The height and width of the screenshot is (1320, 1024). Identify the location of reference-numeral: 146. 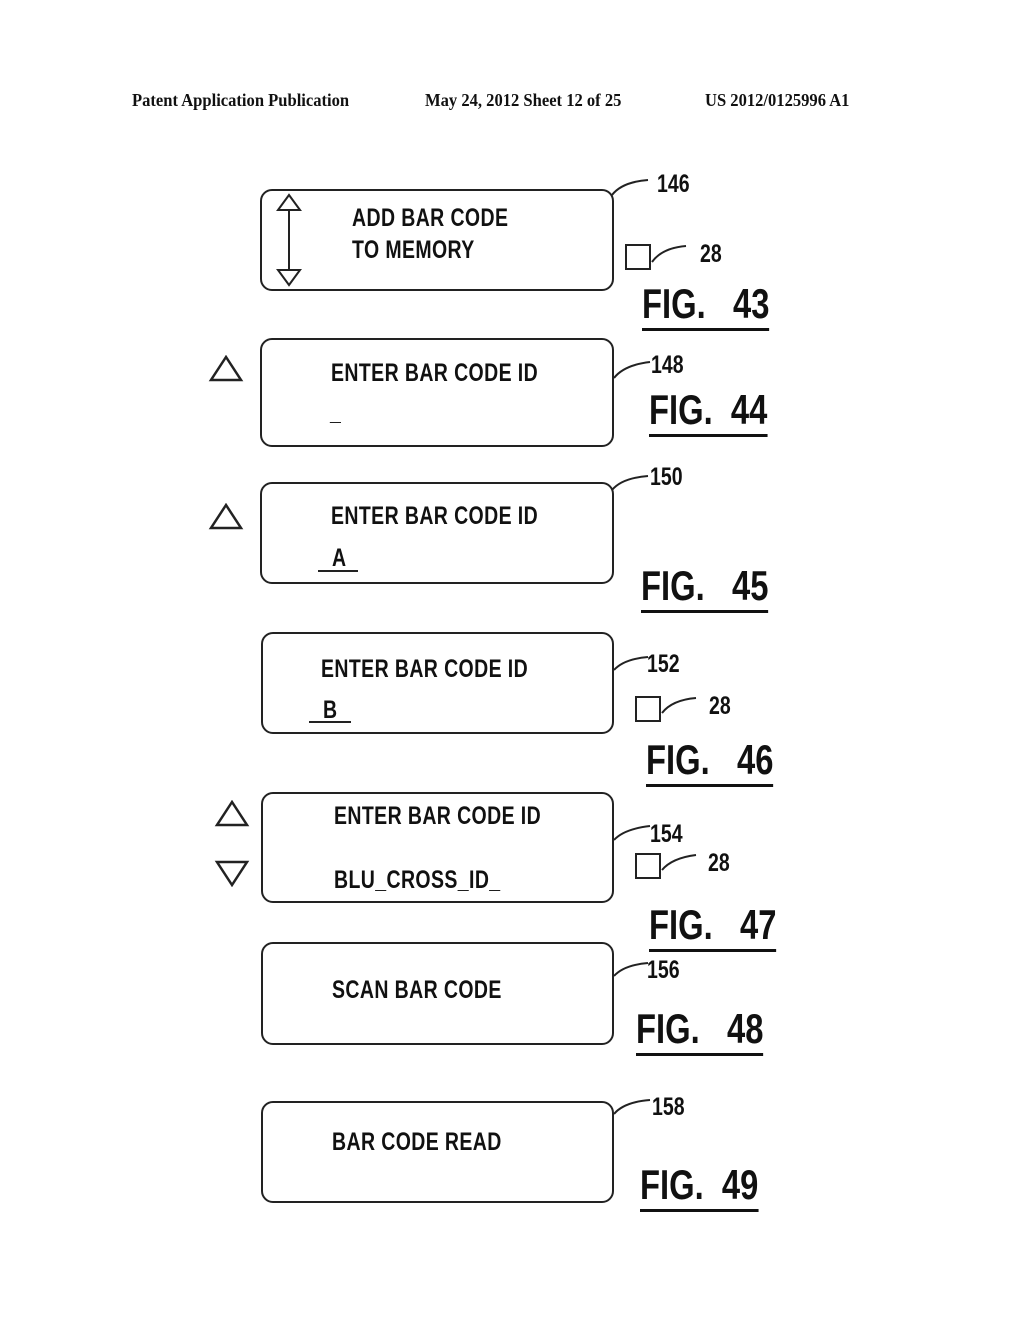
(673, 184).